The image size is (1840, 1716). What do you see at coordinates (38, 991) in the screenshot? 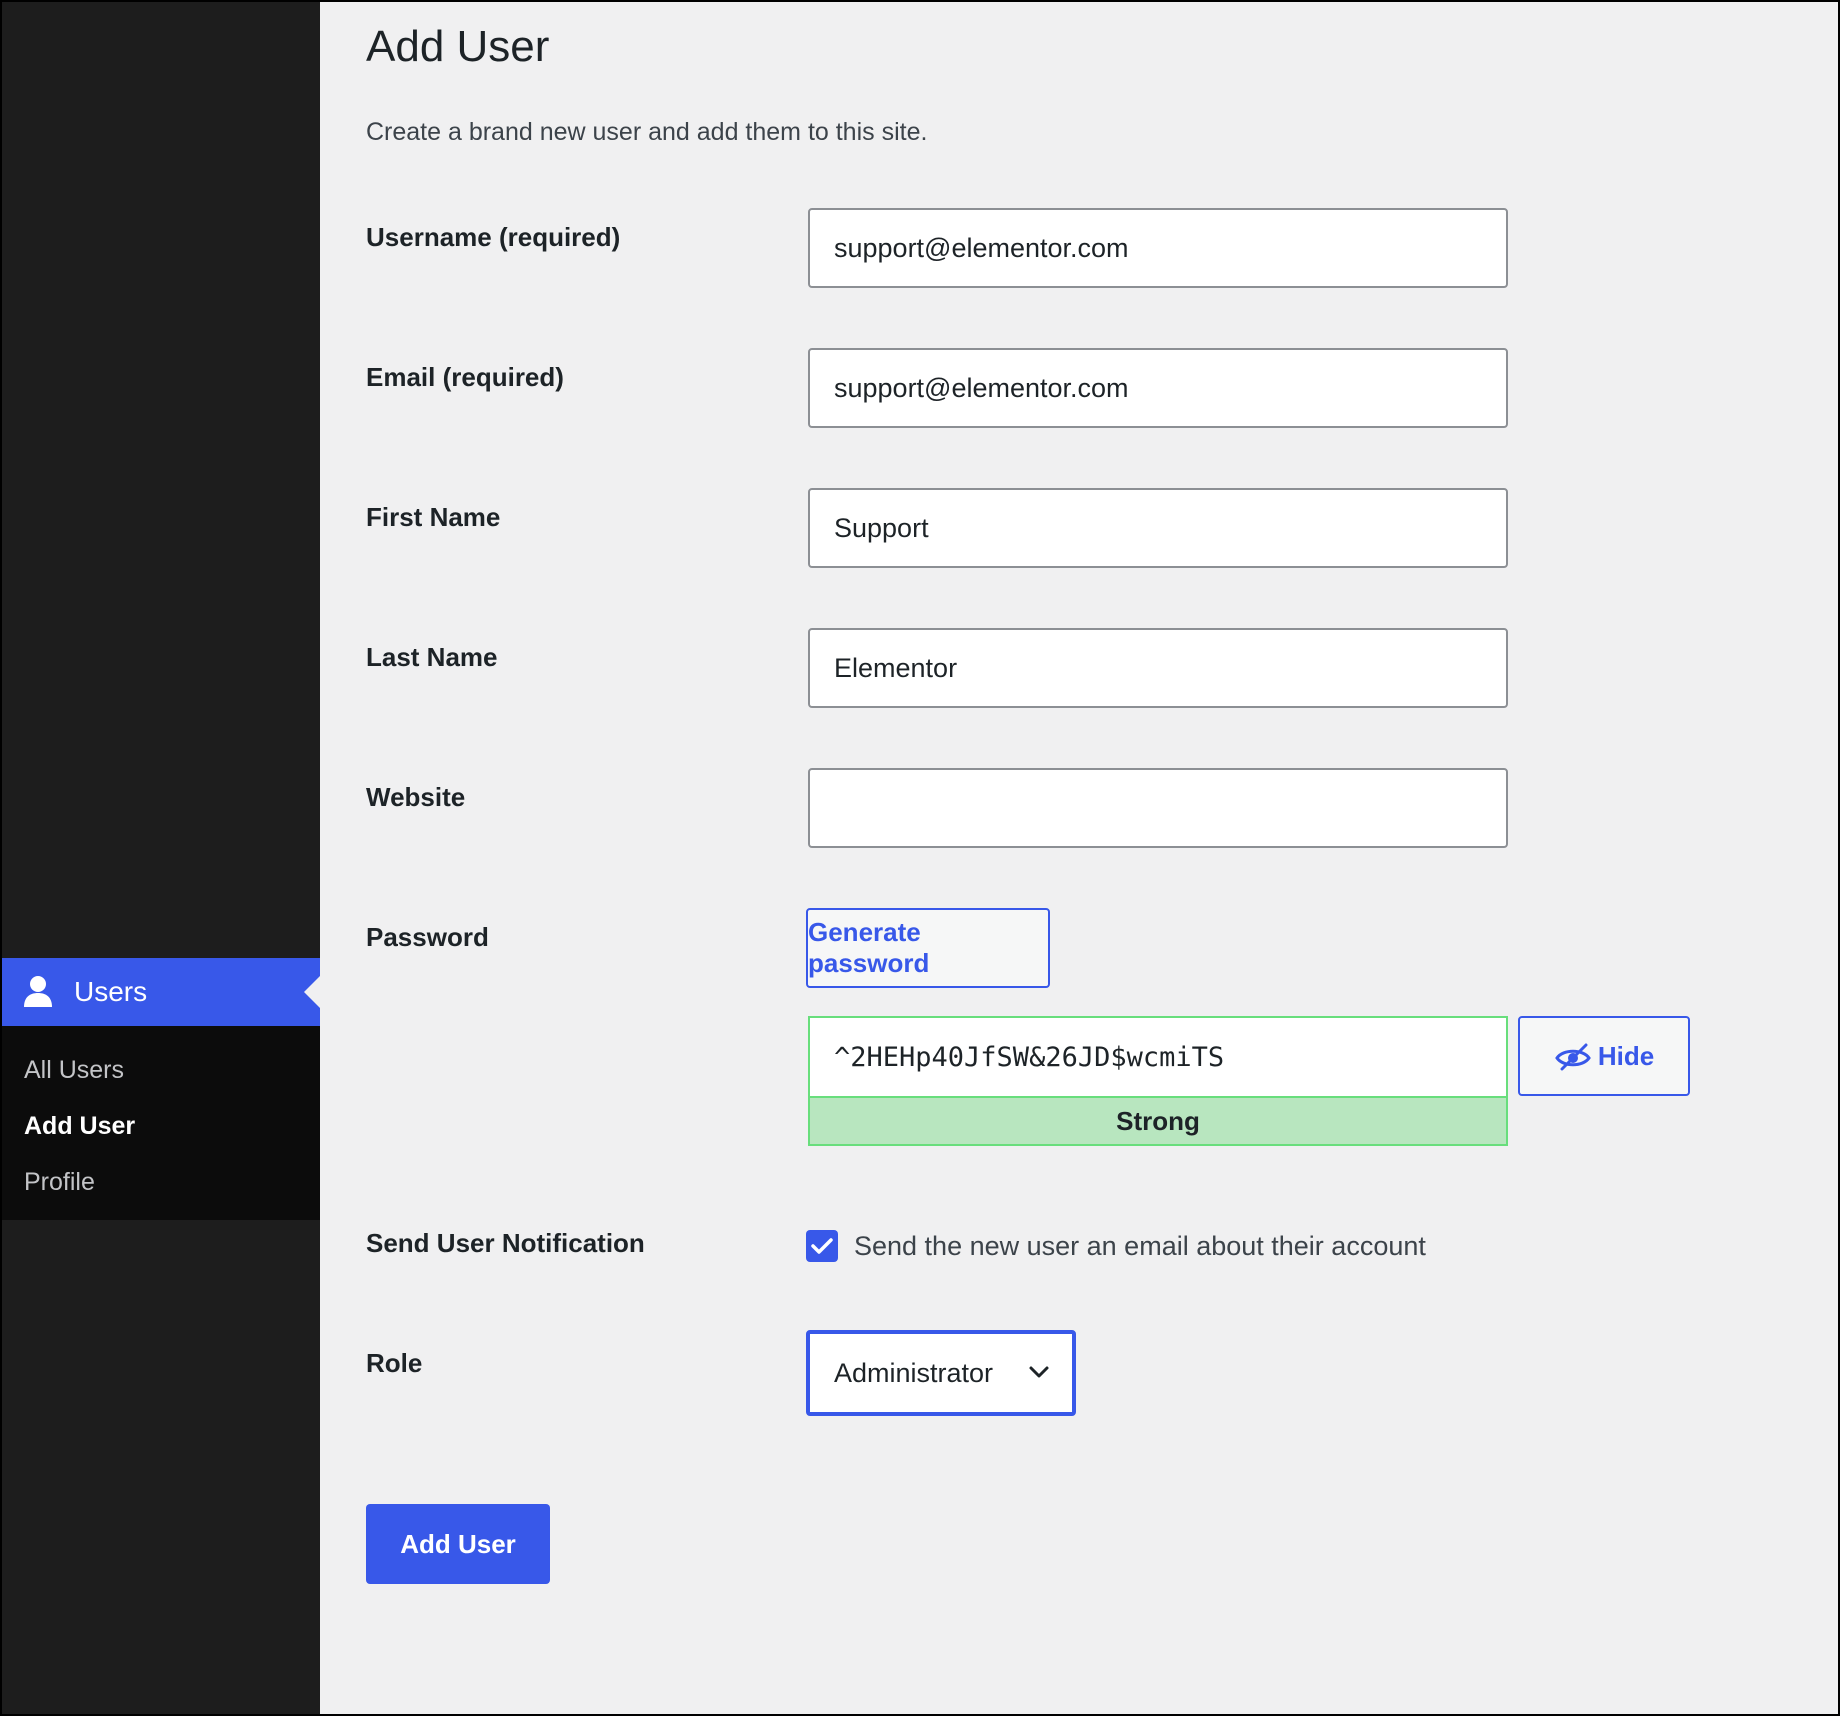
I see `user-icon` at bounding box center [38, 991].